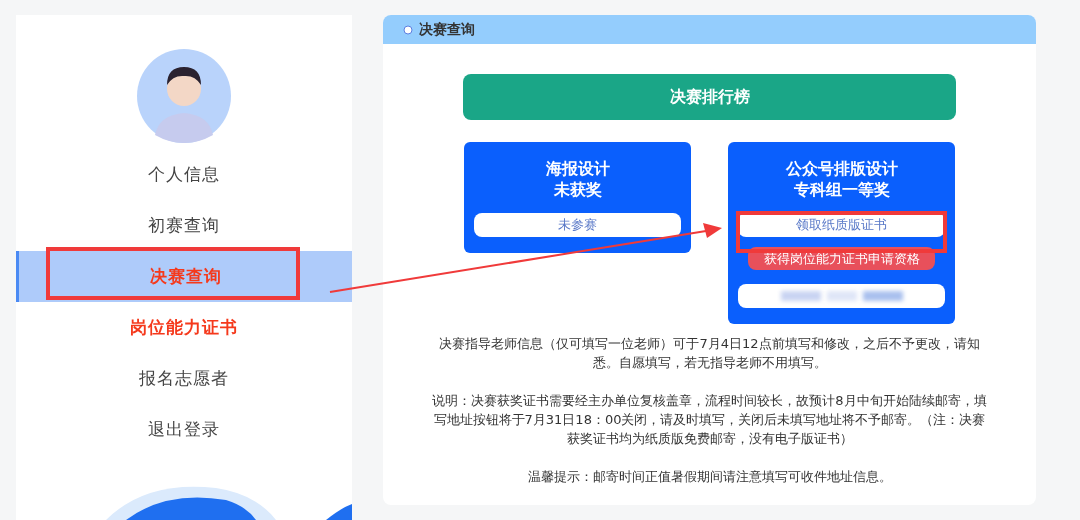 The height and width of the screenshot is (520, 1080). What do you see at coordinates (841, 168) in the screenshot?
I see `card-title: 公众号排版设计` at bounding box center [841, 168].